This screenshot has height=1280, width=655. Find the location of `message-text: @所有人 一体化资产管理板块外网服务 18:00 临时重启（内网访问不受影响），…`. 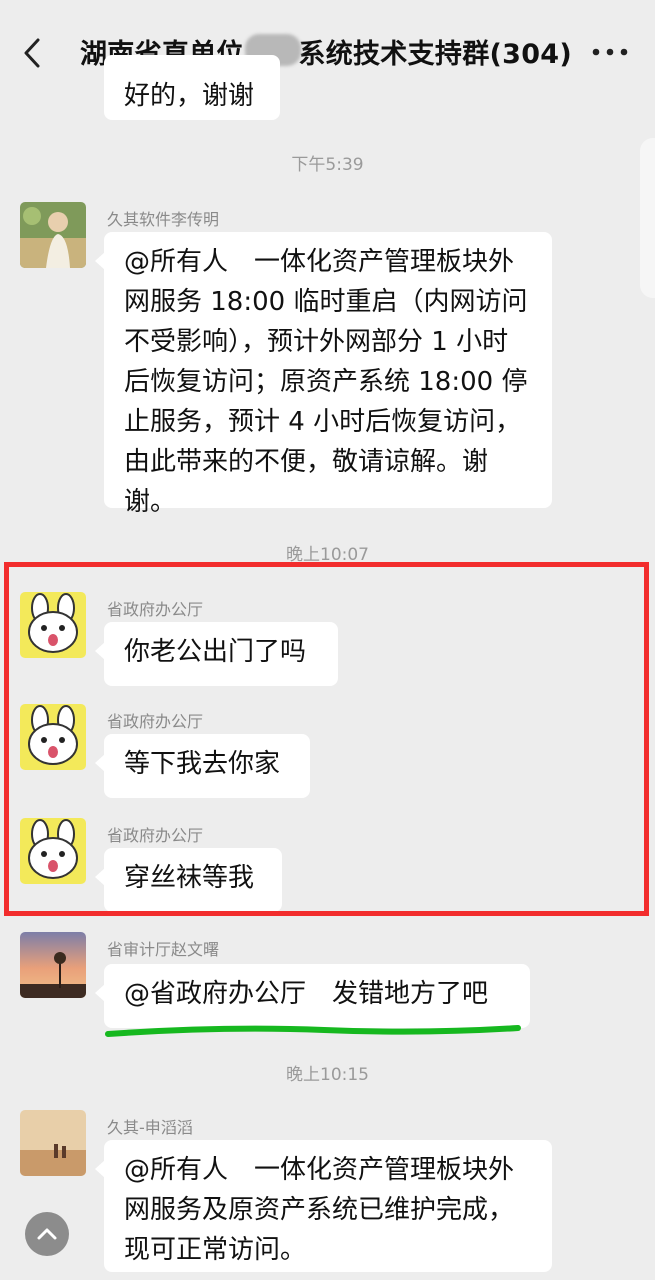

message-text: @所有人 一体化资产管理板块外网服务 18:00 临时重启（内网访问不受影响），… is located at coordinates (326, 382).